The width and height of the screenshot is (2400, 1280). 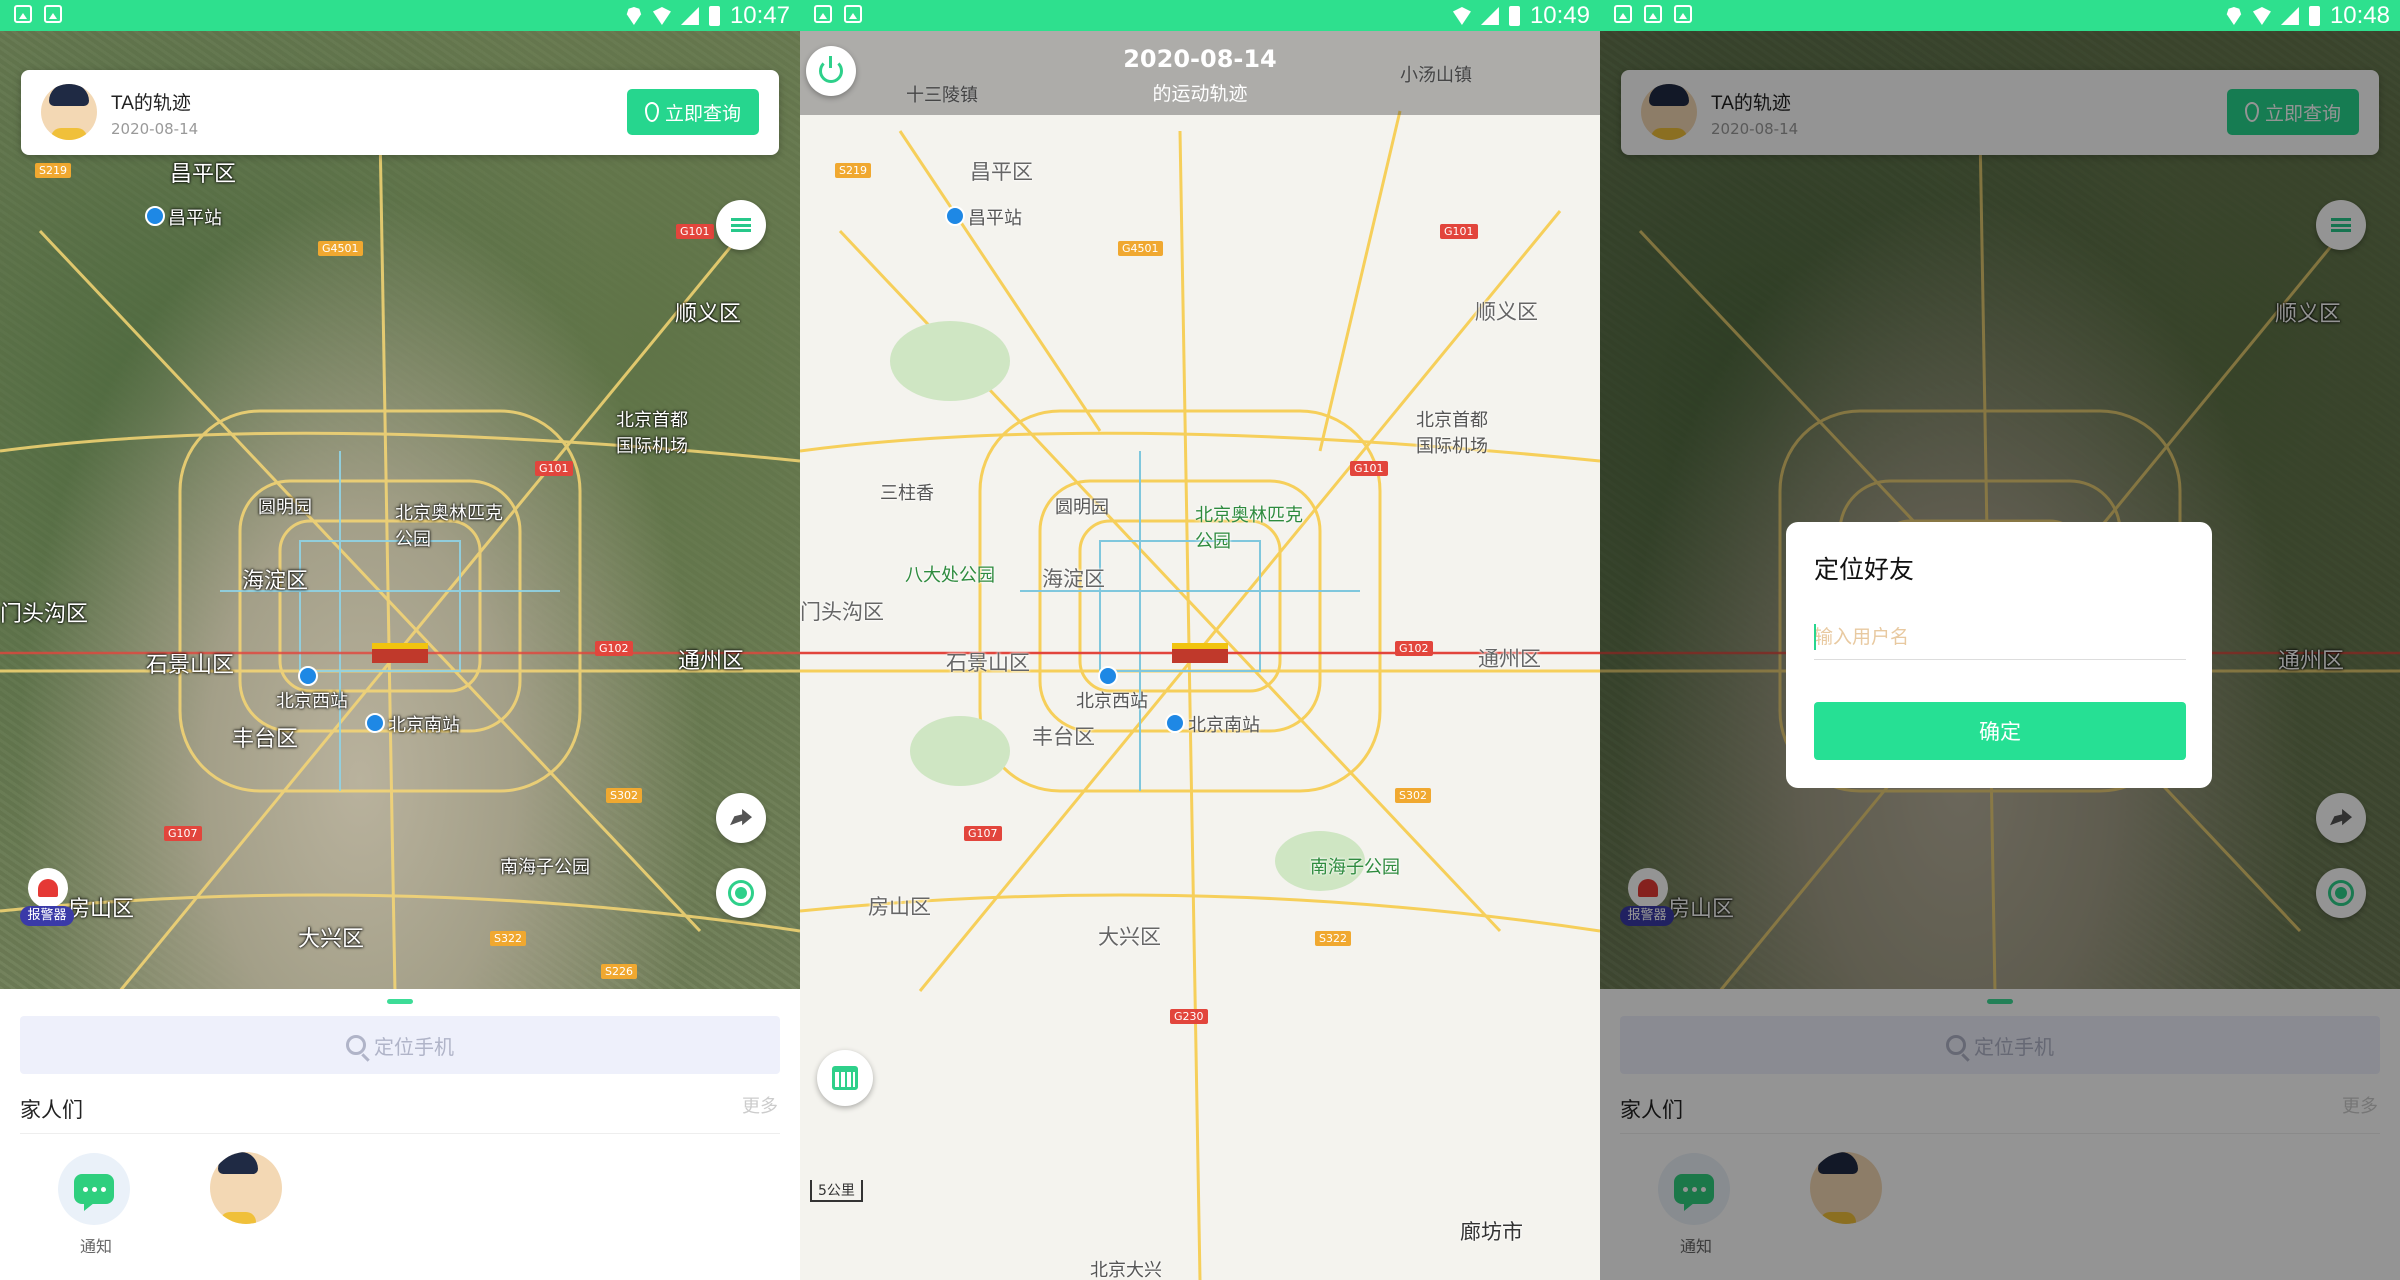 I want to click on track-header: 2020-08-14 的运动轨迹, so click(x=1200, y=73).